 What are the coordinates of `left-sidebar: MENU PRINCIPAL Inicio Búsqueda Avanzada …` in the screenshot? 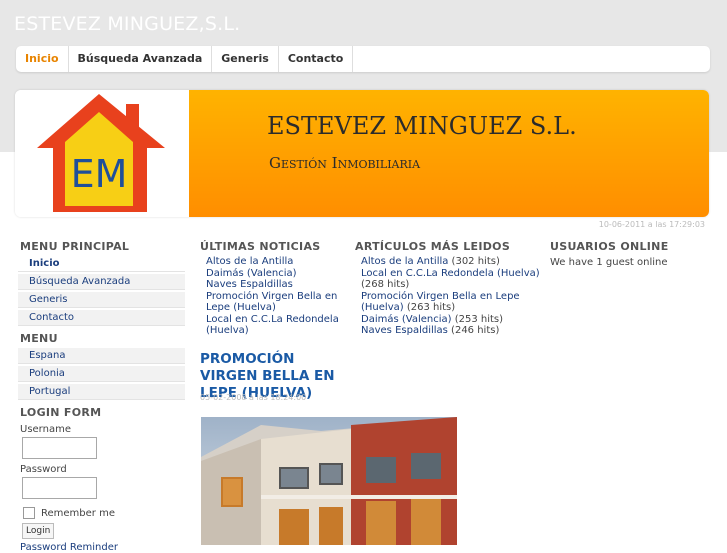 It's located at (101, 394).